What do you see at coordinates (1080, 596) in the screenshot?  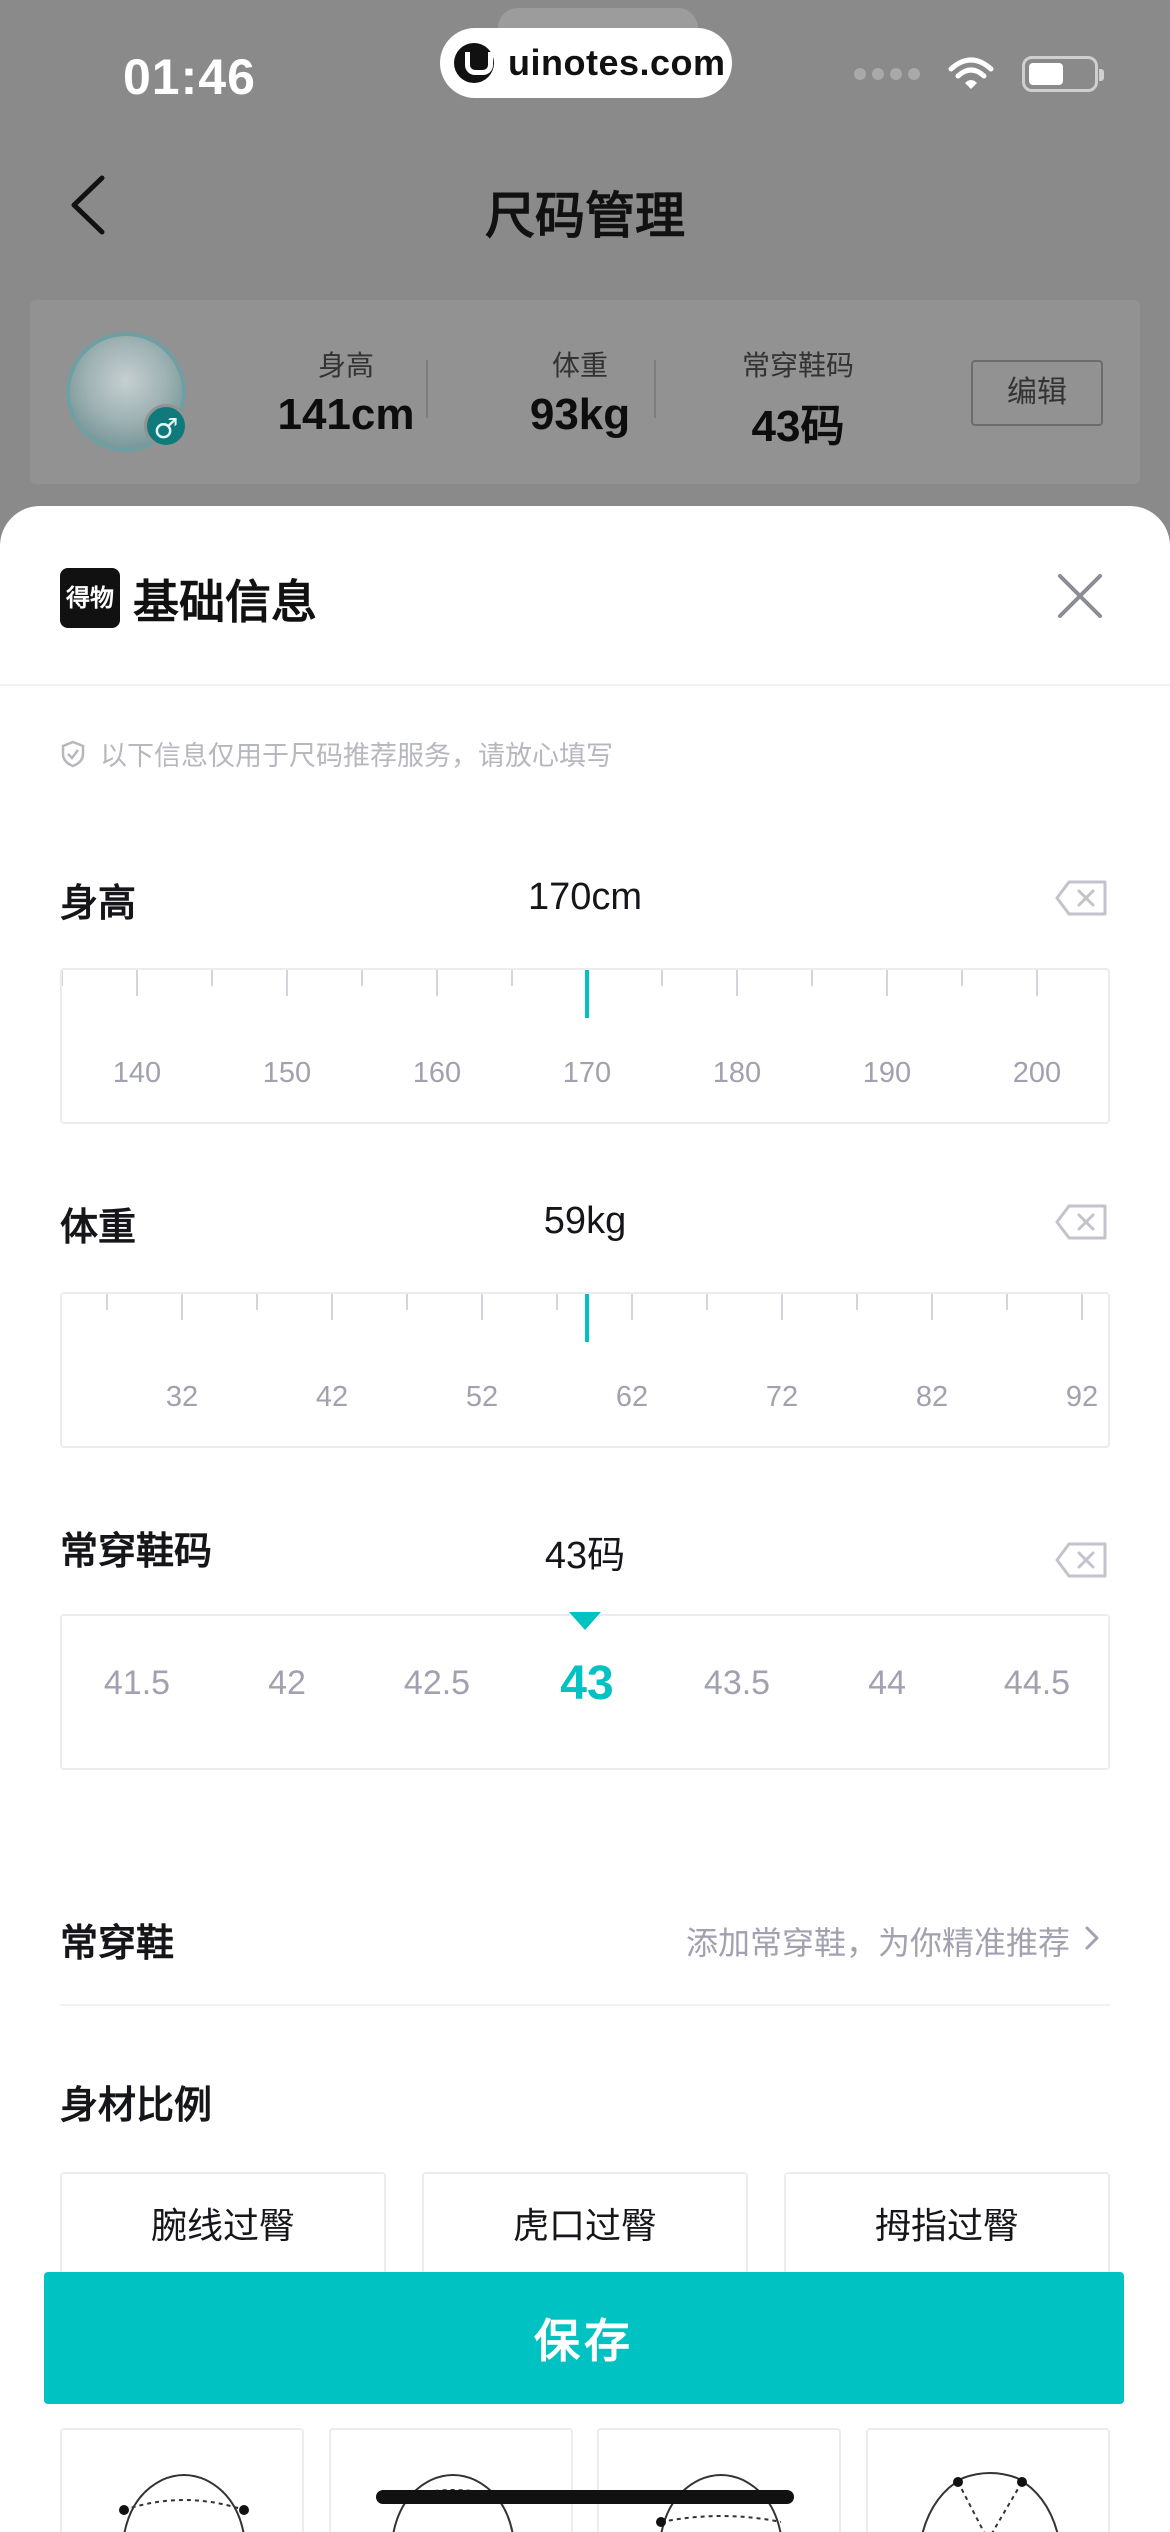 I see `close-button` at bounding box center [1080, 596].